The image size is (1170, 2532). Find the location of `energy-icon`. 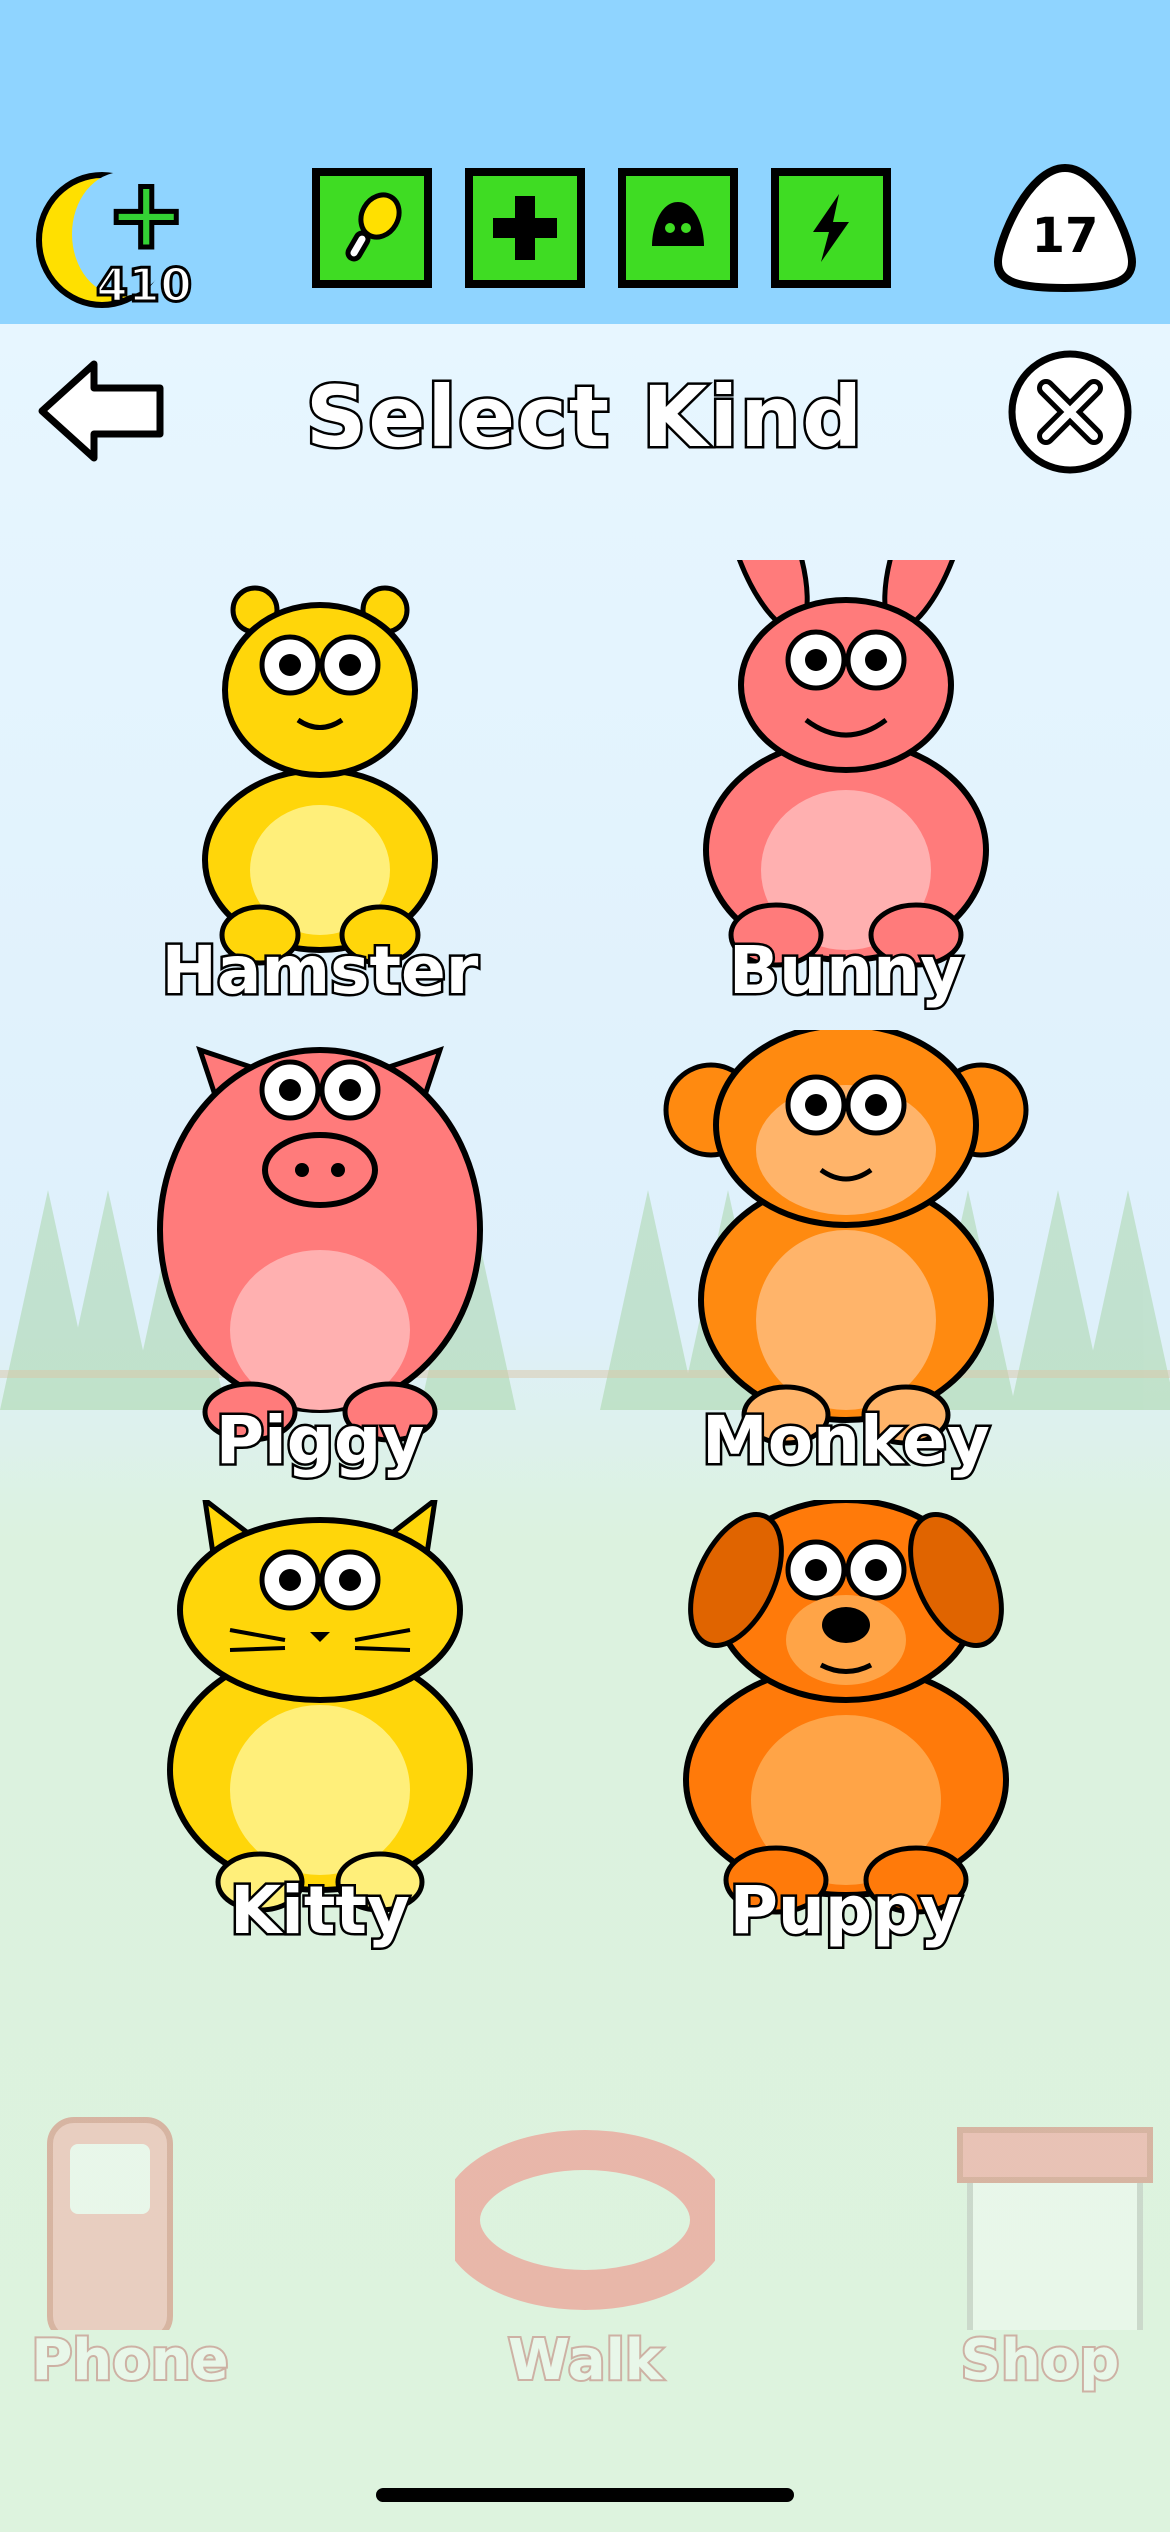

energy-icon is located at coordinates (831, 228).